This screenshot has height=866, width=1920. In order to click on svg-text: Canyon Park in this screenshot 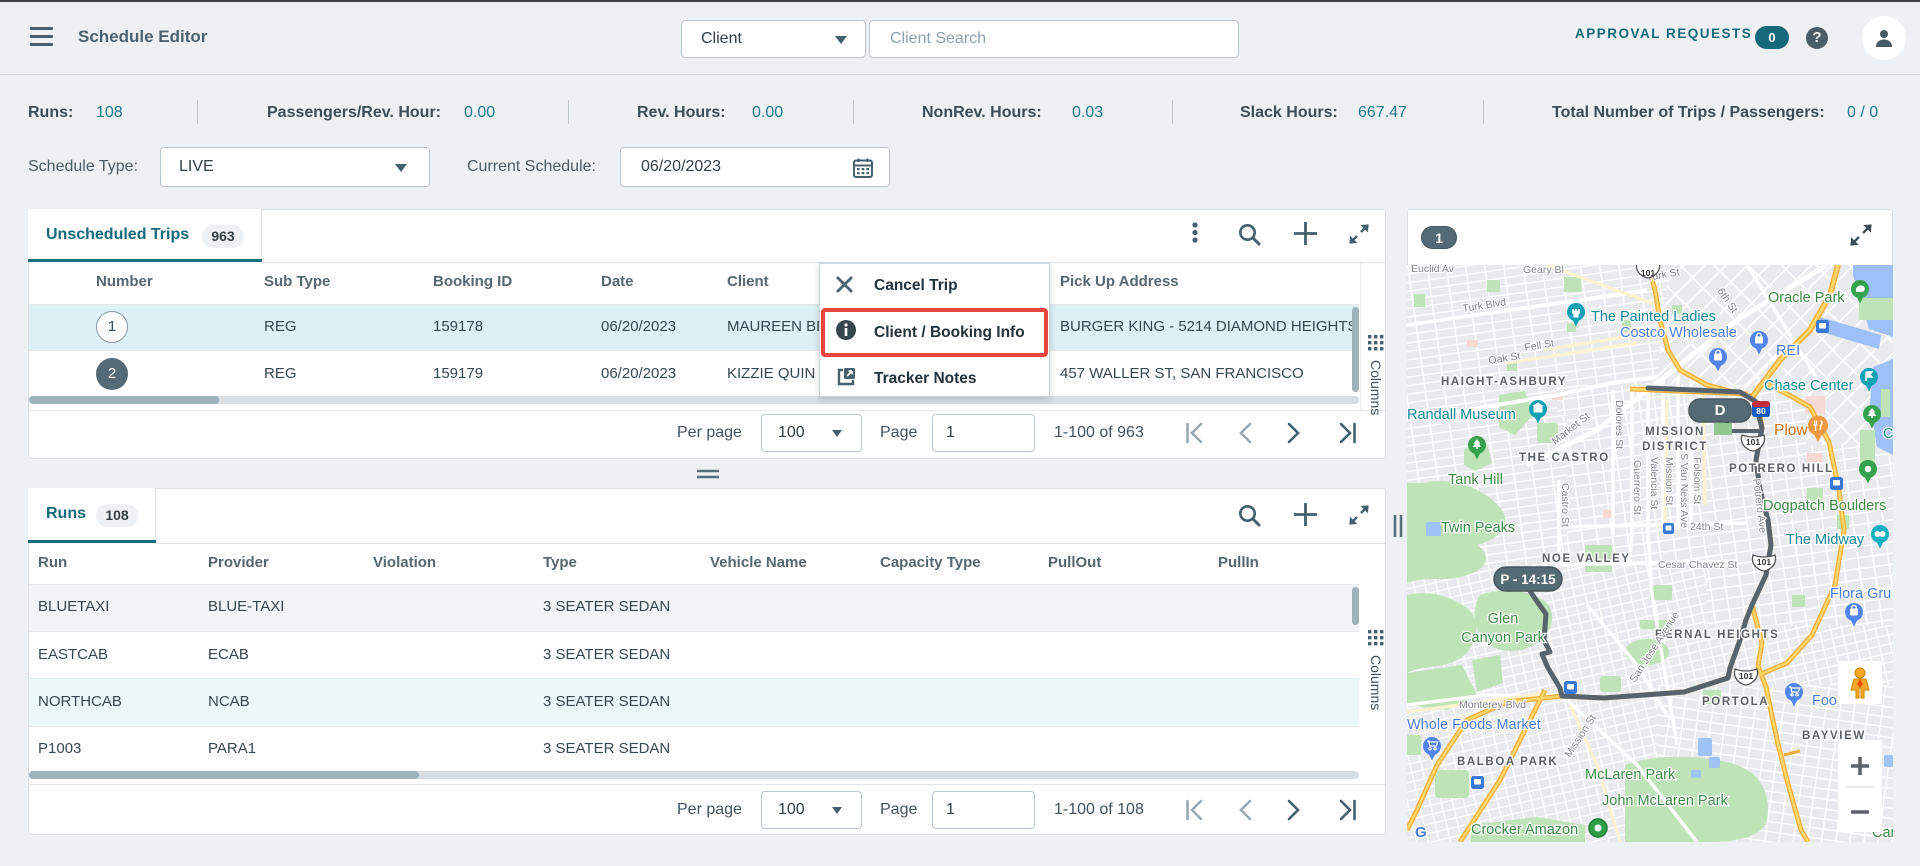, I will do `click(1503, 638)`.